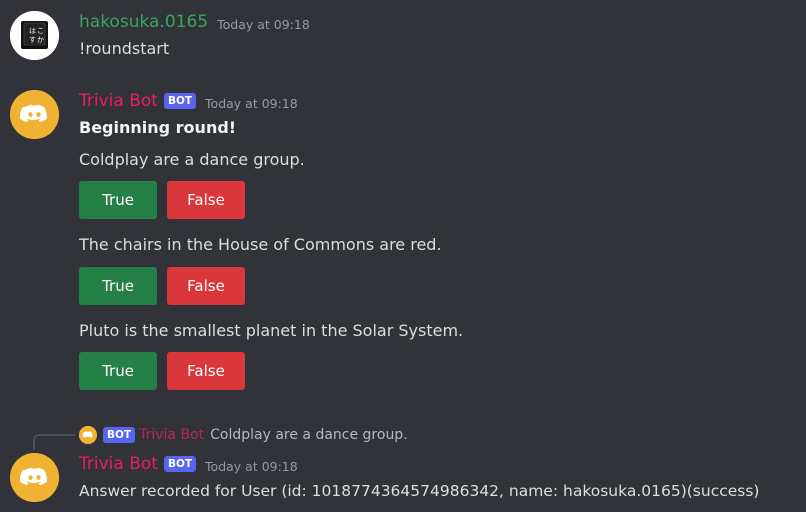 The image size is (806, 512). Describe the element at coordinates (309, 435) in the screenshot. I see `reply-text: Coldplay are a dance group.` at that location.